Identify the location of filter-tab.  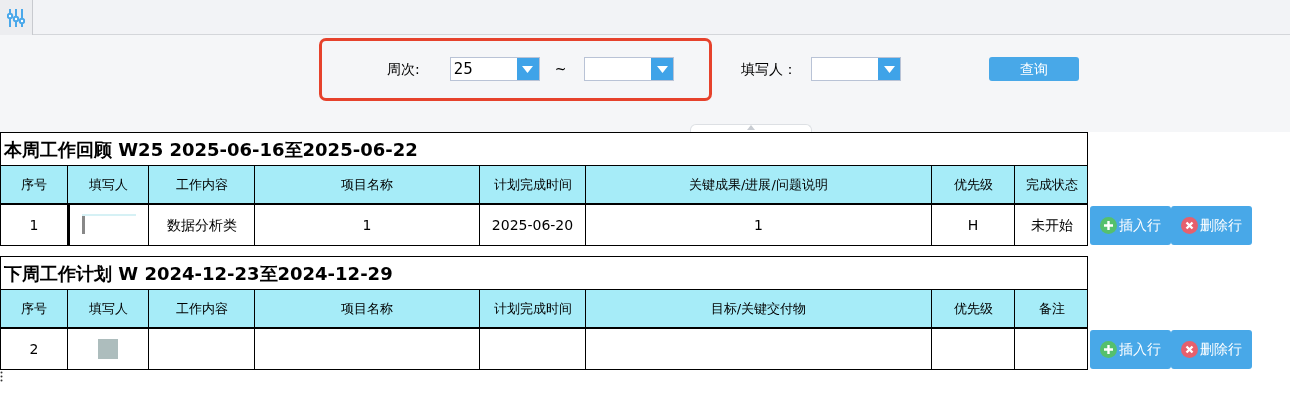
(16, 17).